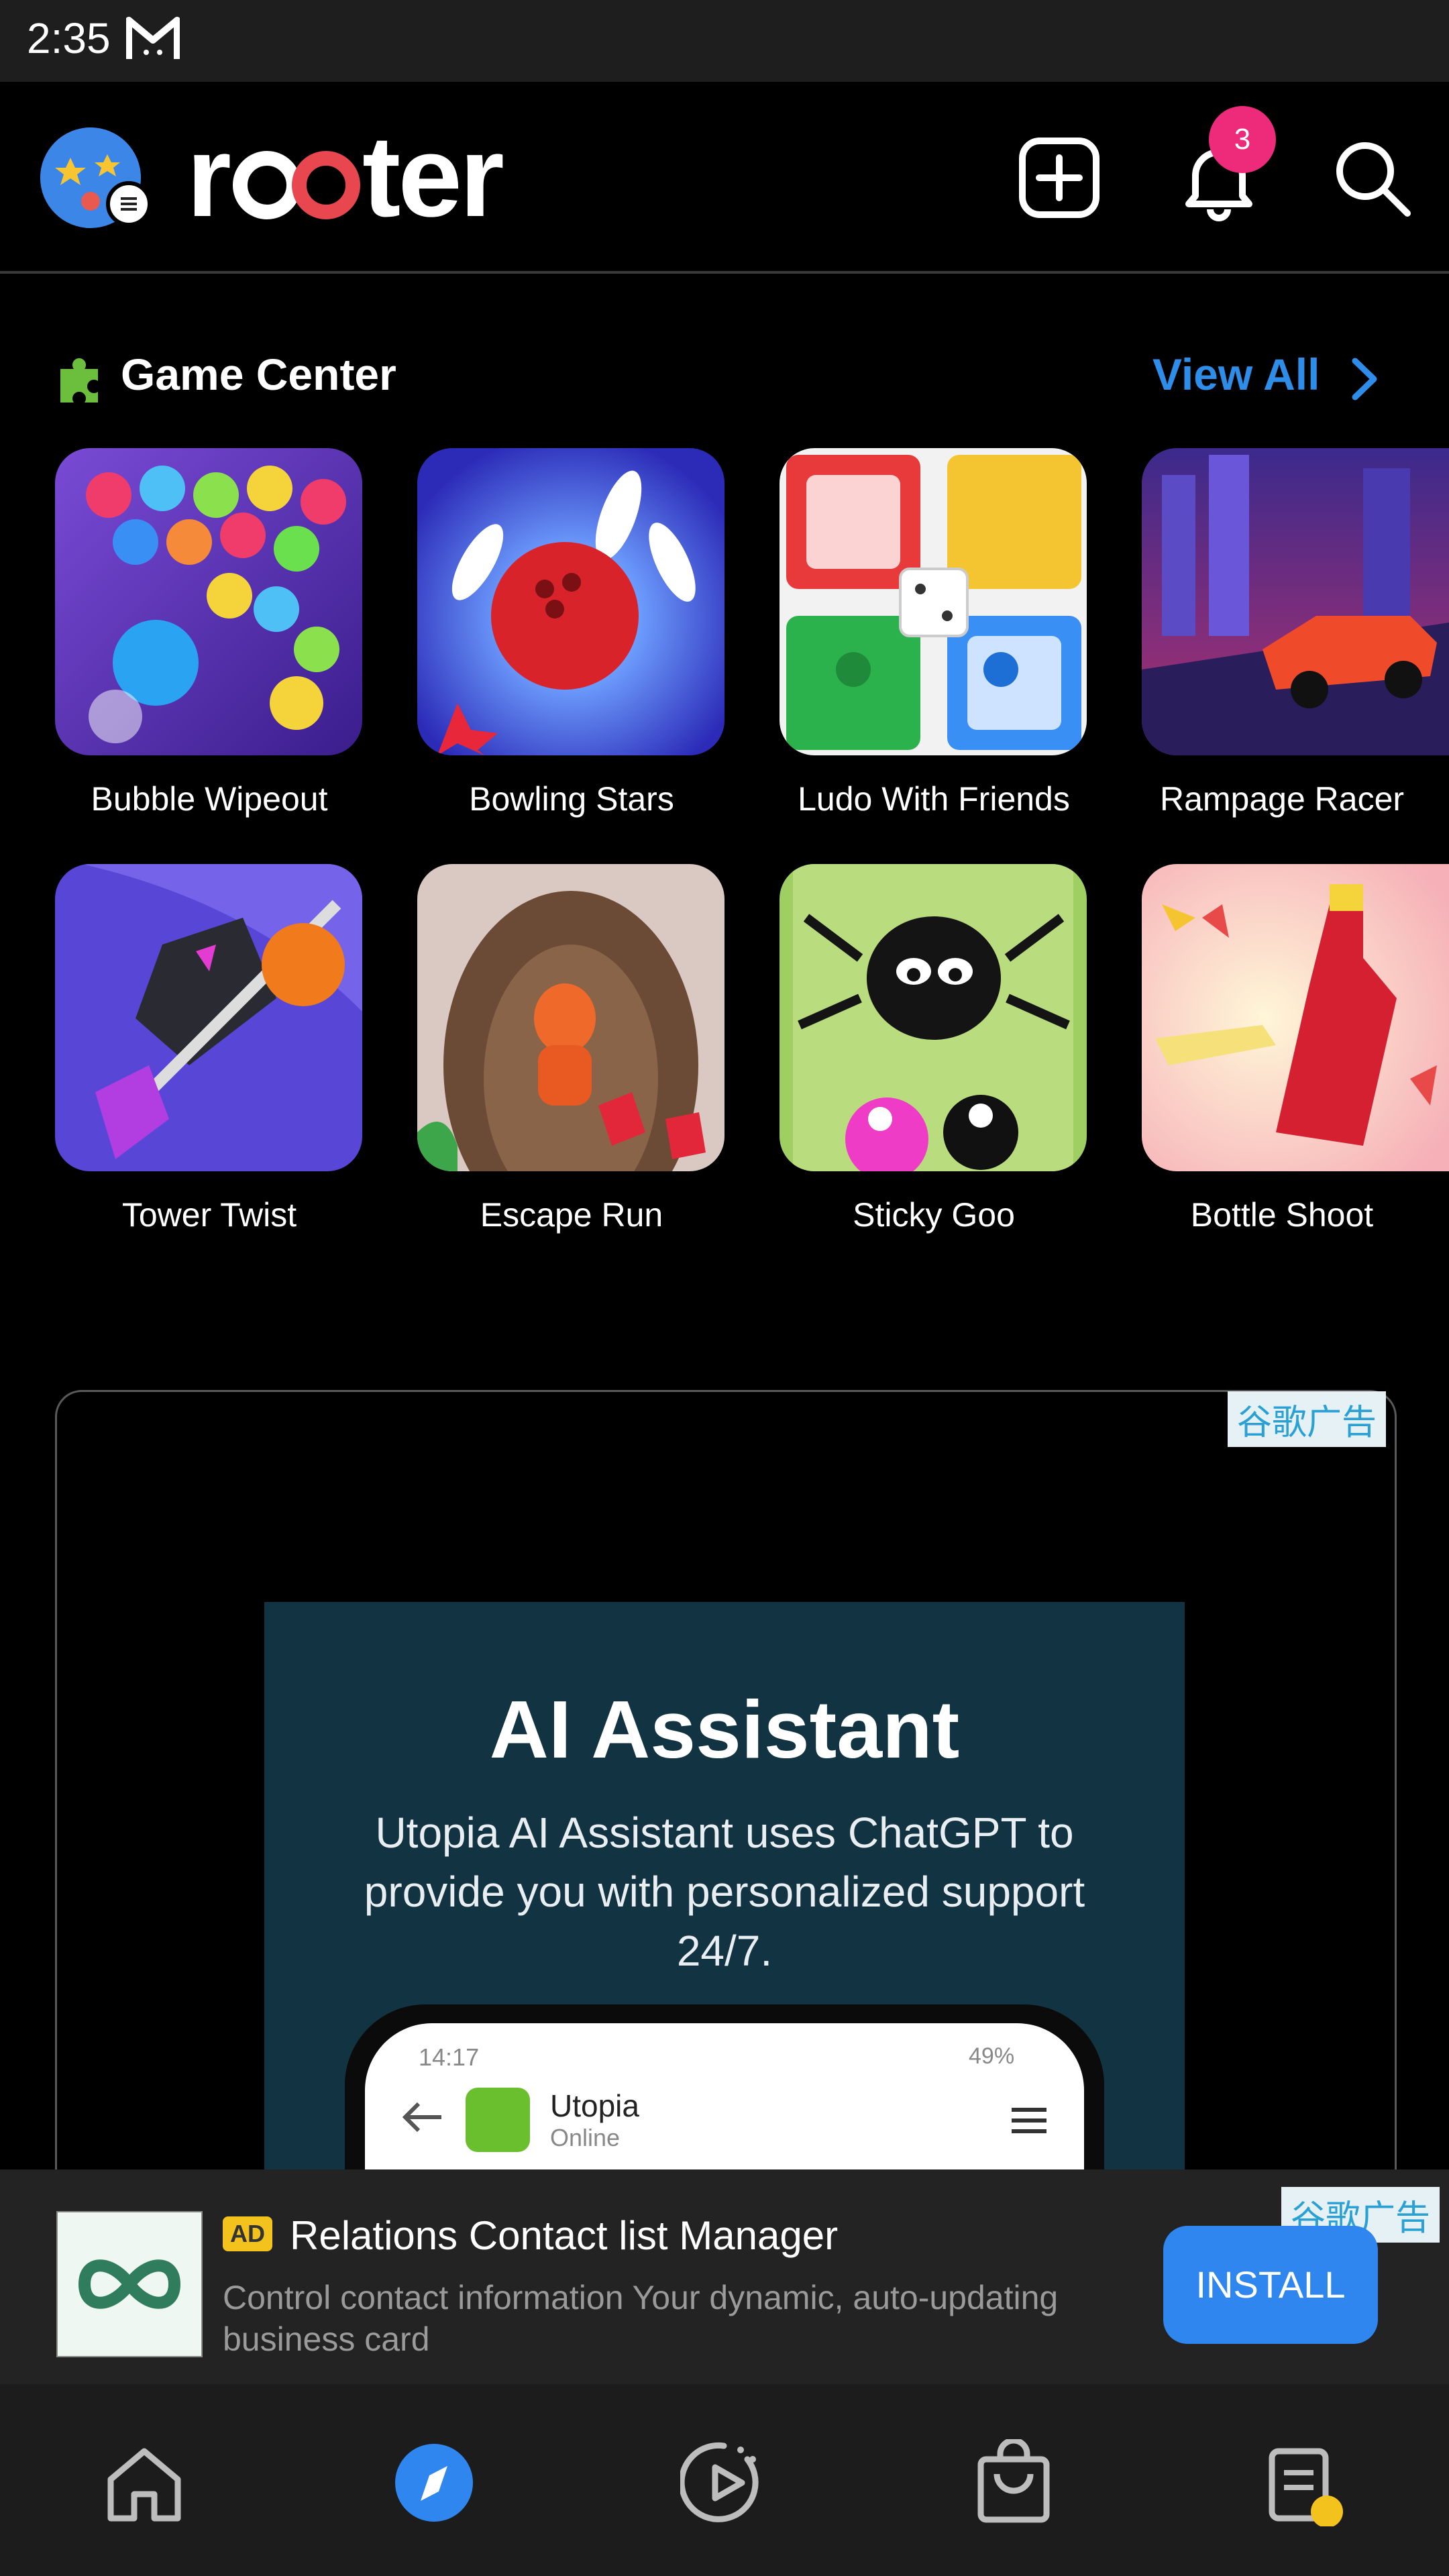 The image size is (1449, 2576). I want to click on create-post-icon, so click(1059, 177).